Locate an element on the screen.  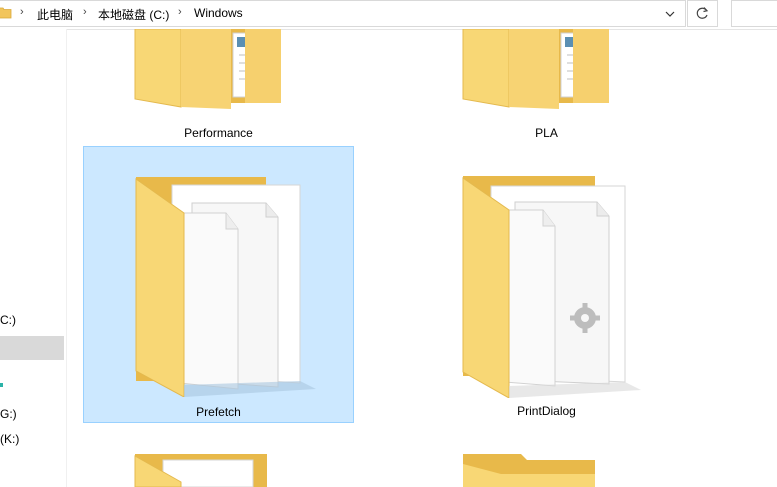
folder-icon is located at coordinates (6, 13).